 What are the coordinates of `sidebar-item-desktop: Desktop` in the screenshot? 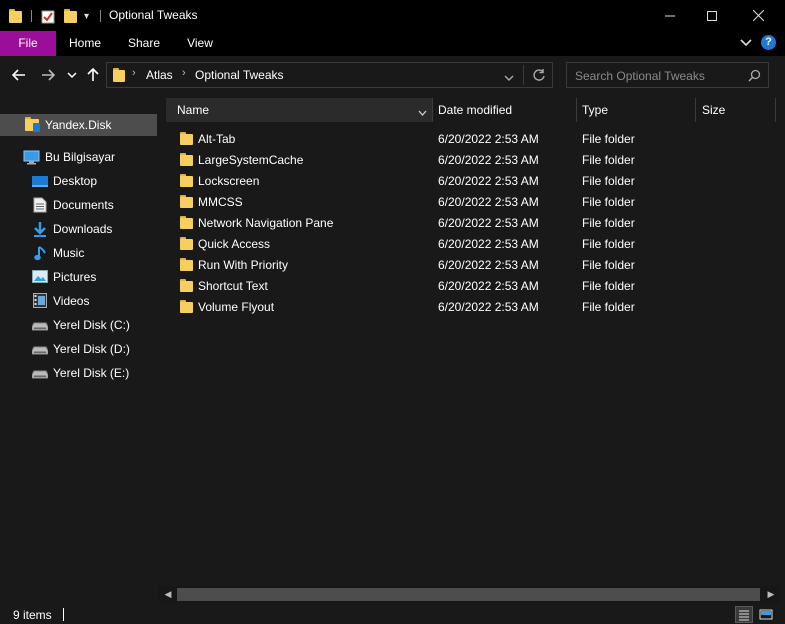 It's located at (78, 181).